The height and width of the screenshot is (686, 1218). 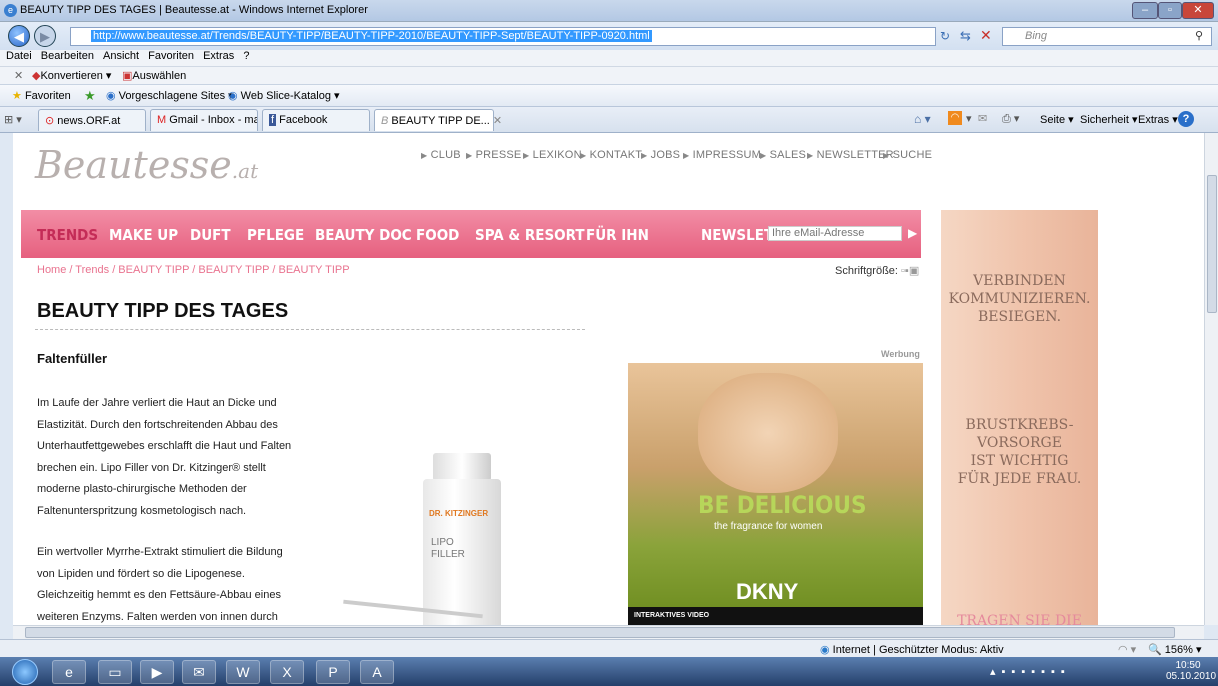 What do you see at coordinates (438, 120) in the screenshot?
I see `tab-beauty-tipp: B BEAUTY TIPP DE... ✕` at bounding box center [438, 120].